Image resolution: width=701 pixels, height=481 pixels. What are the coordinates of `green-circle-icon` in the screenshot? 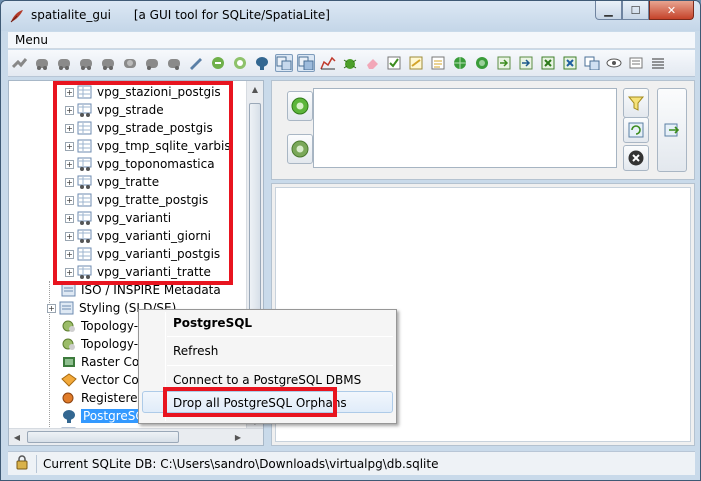 It's located at (300, 149).